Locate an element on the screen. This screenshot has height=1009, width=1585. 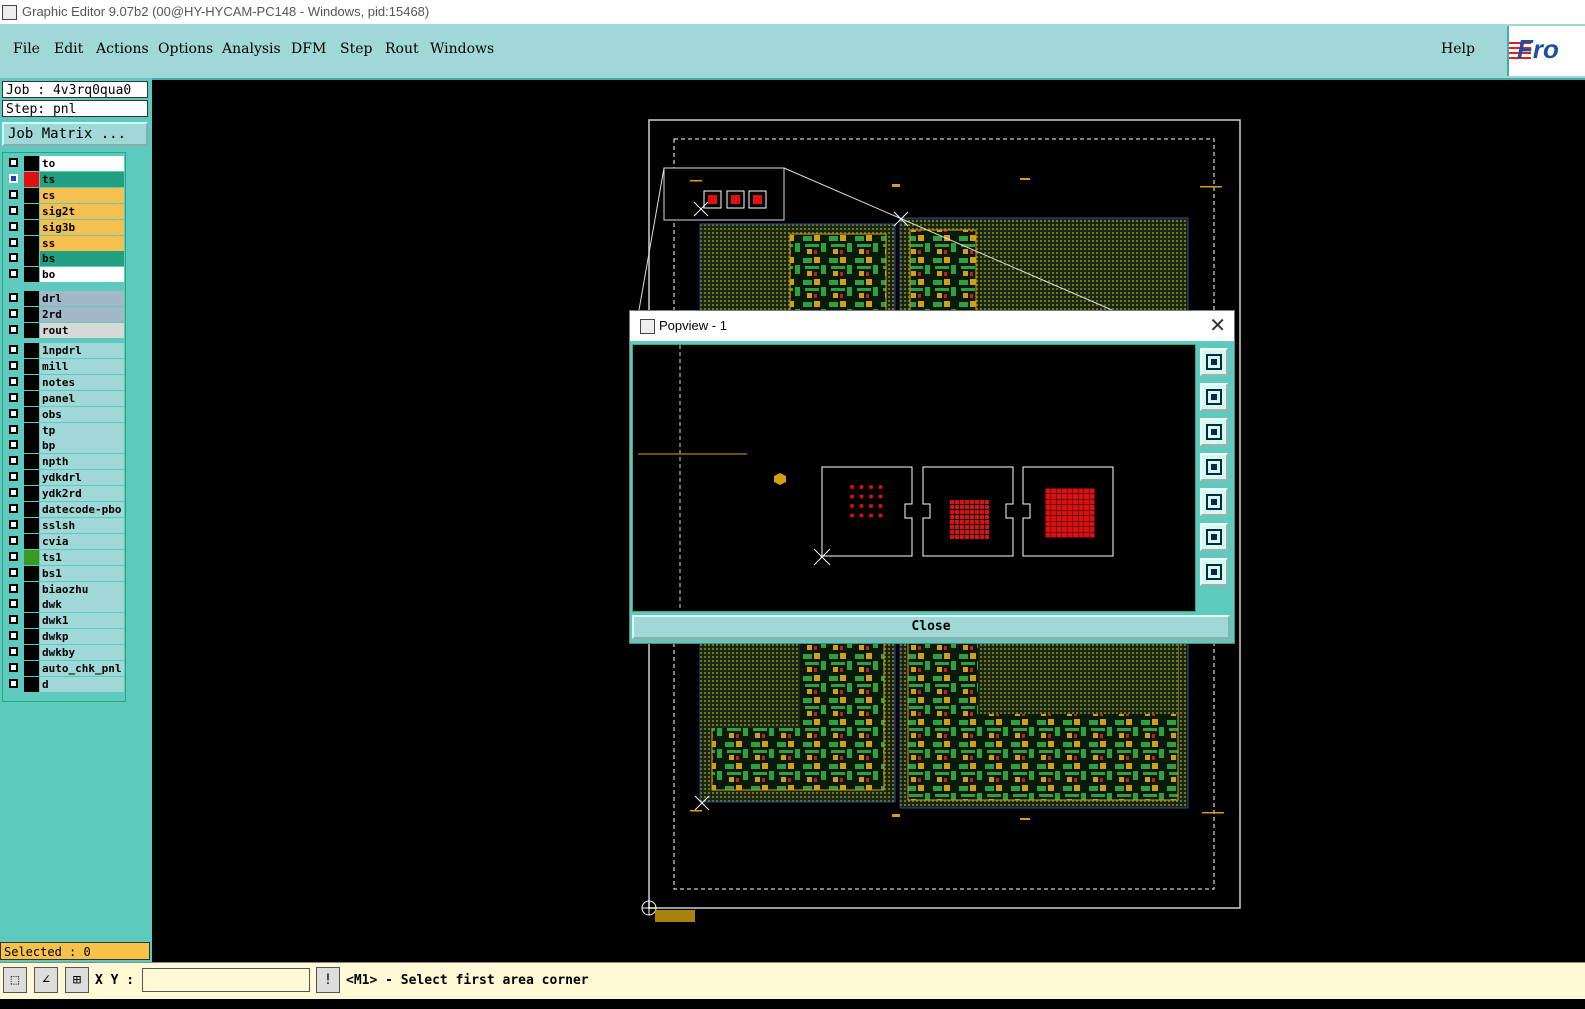
zoom-fit-icon is located at coordinates (1214, 537).